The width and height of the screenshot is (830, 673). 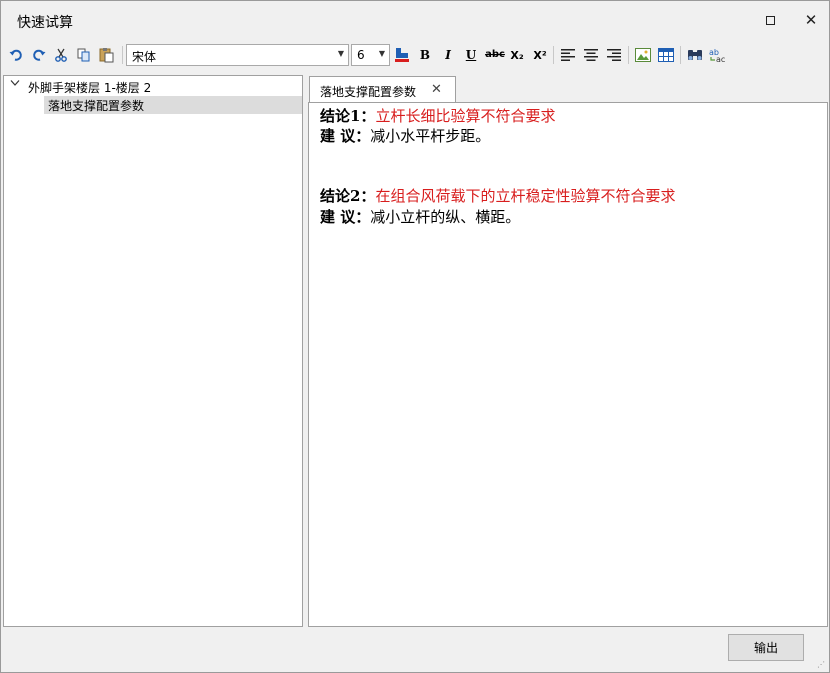 I want to click on replace-icon: abac, so click(x=717, y=55).